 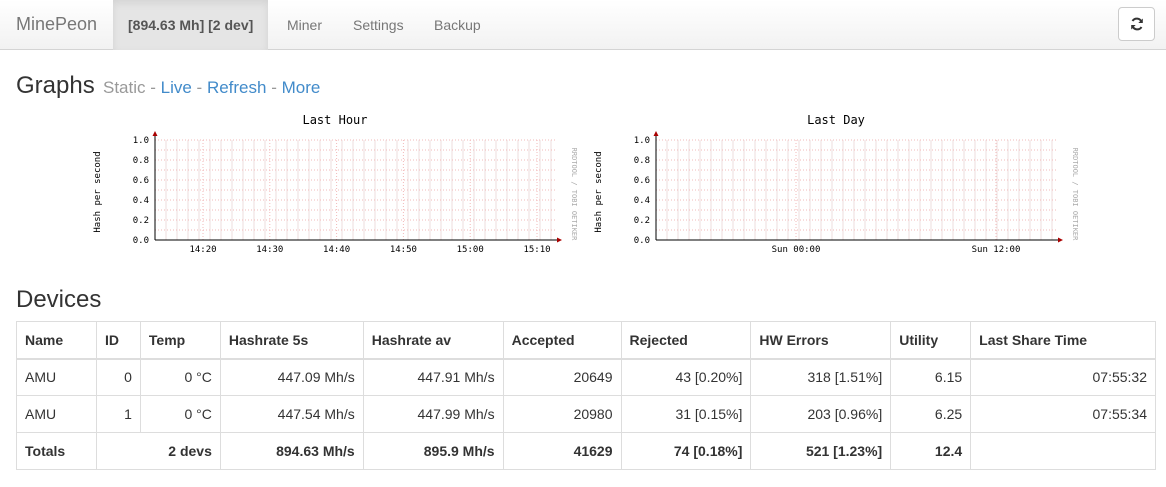 I want to click on table-cell: 318 [1.51%], so click(x=821, y=377).